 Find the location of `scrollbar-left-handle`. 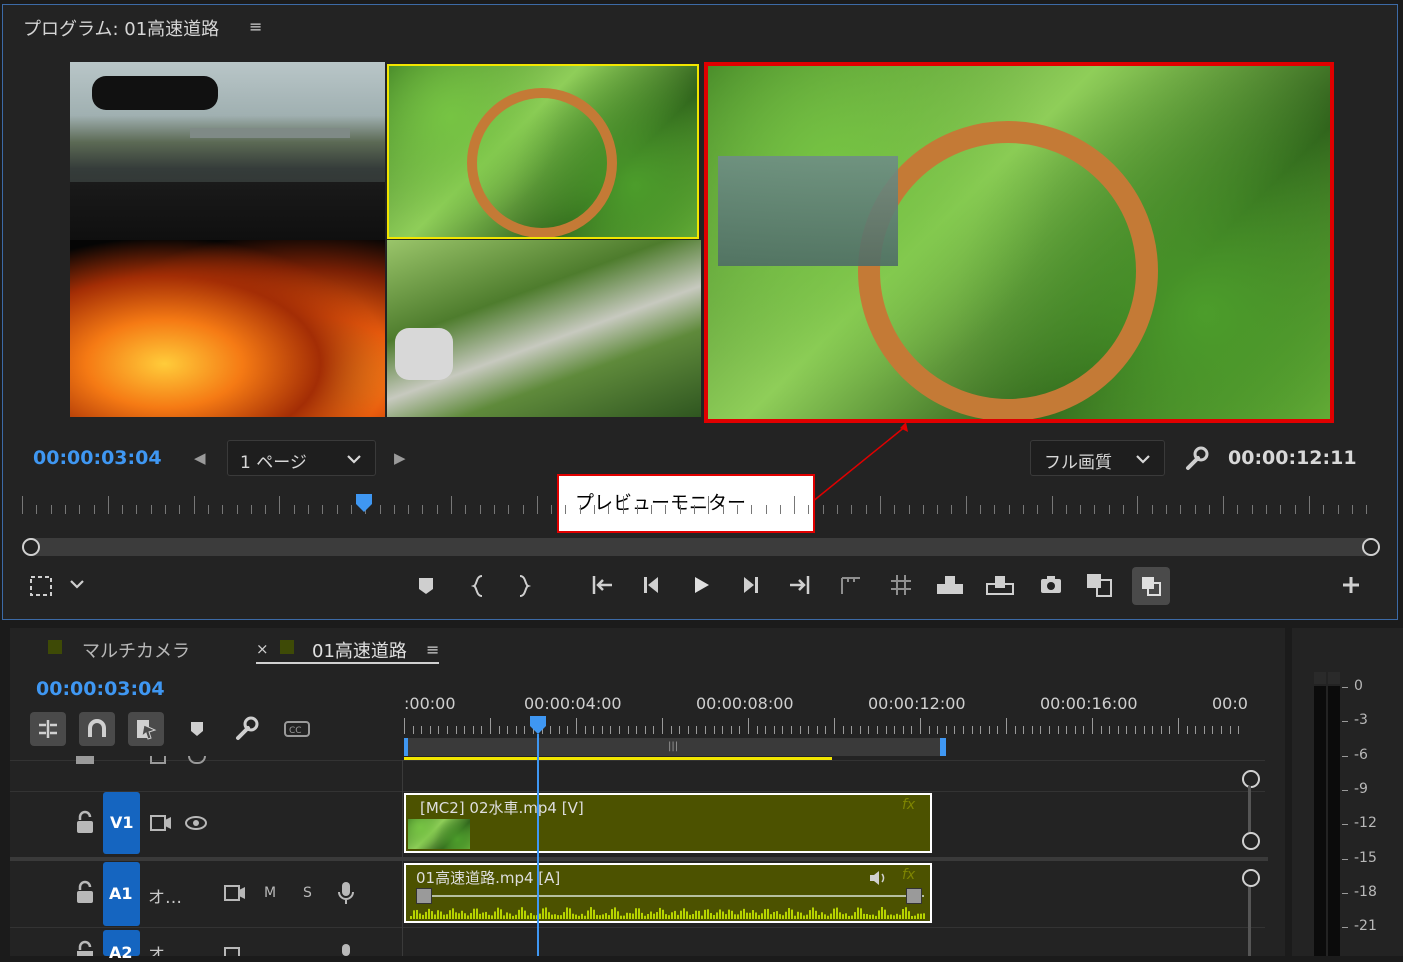

scrollbar-left-handle is located at coordinates (31, 547).